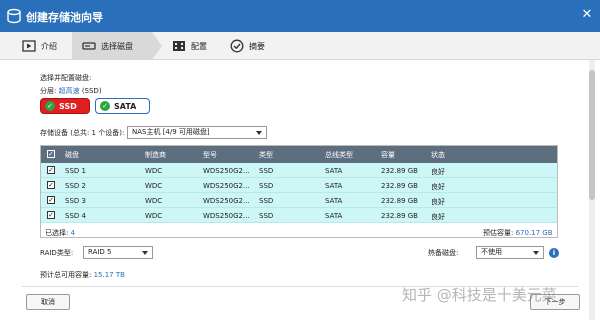 The image size is (600, 326). I want to click on ssd-filter-button: ✓ SSD, so click(65, 106).